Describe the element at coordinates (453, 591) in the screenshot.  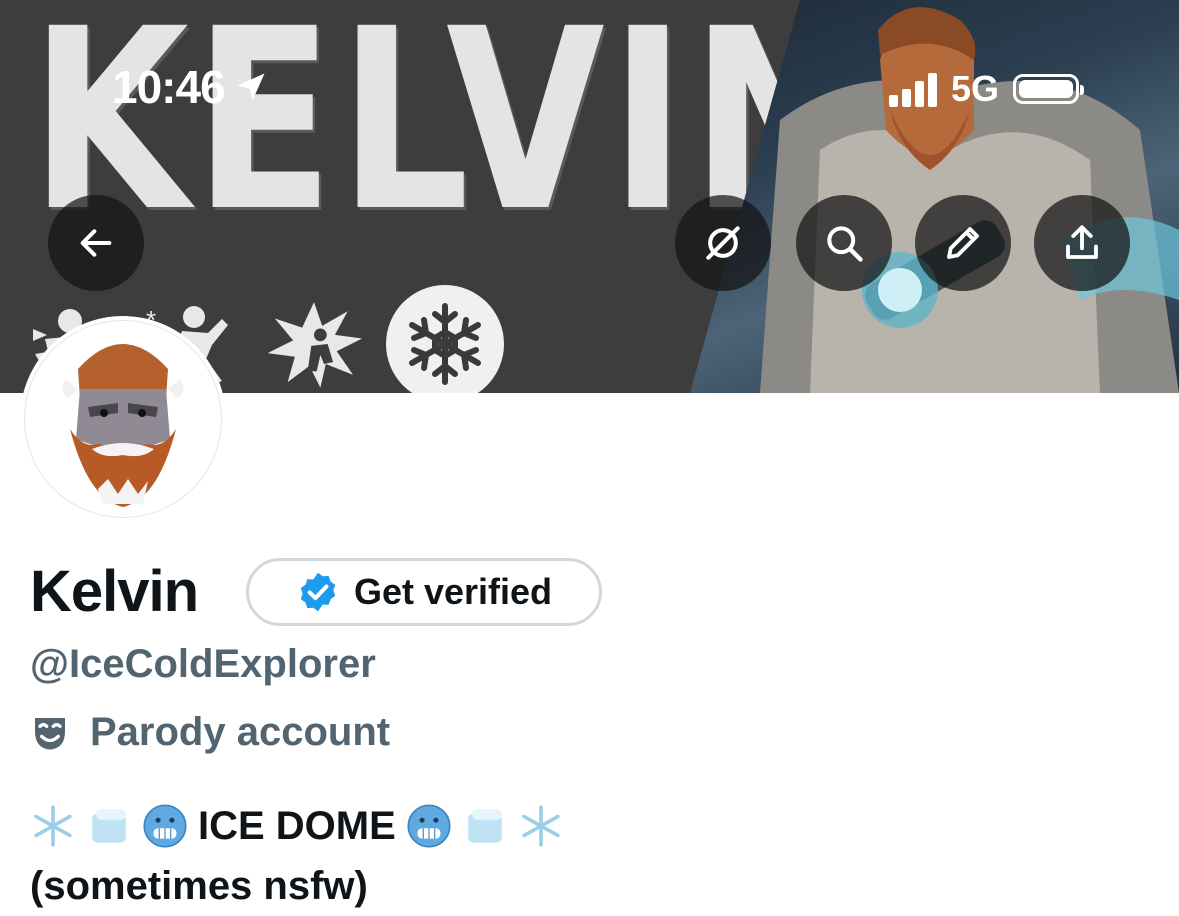
I see `get-verified-label: Get verified` at that location.